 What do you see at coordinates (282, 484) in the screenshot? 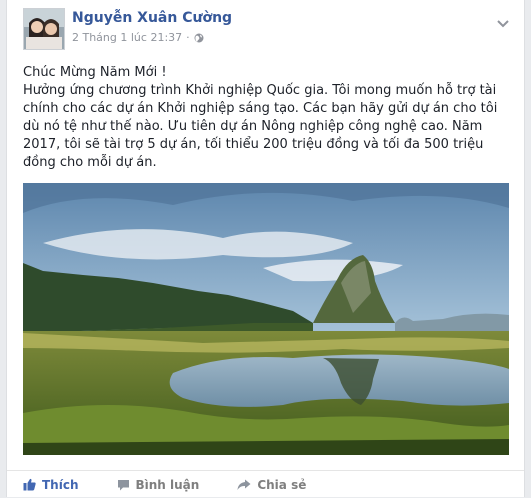
I see `share-label: Chia sẻ` at bounding box center [282, 484].